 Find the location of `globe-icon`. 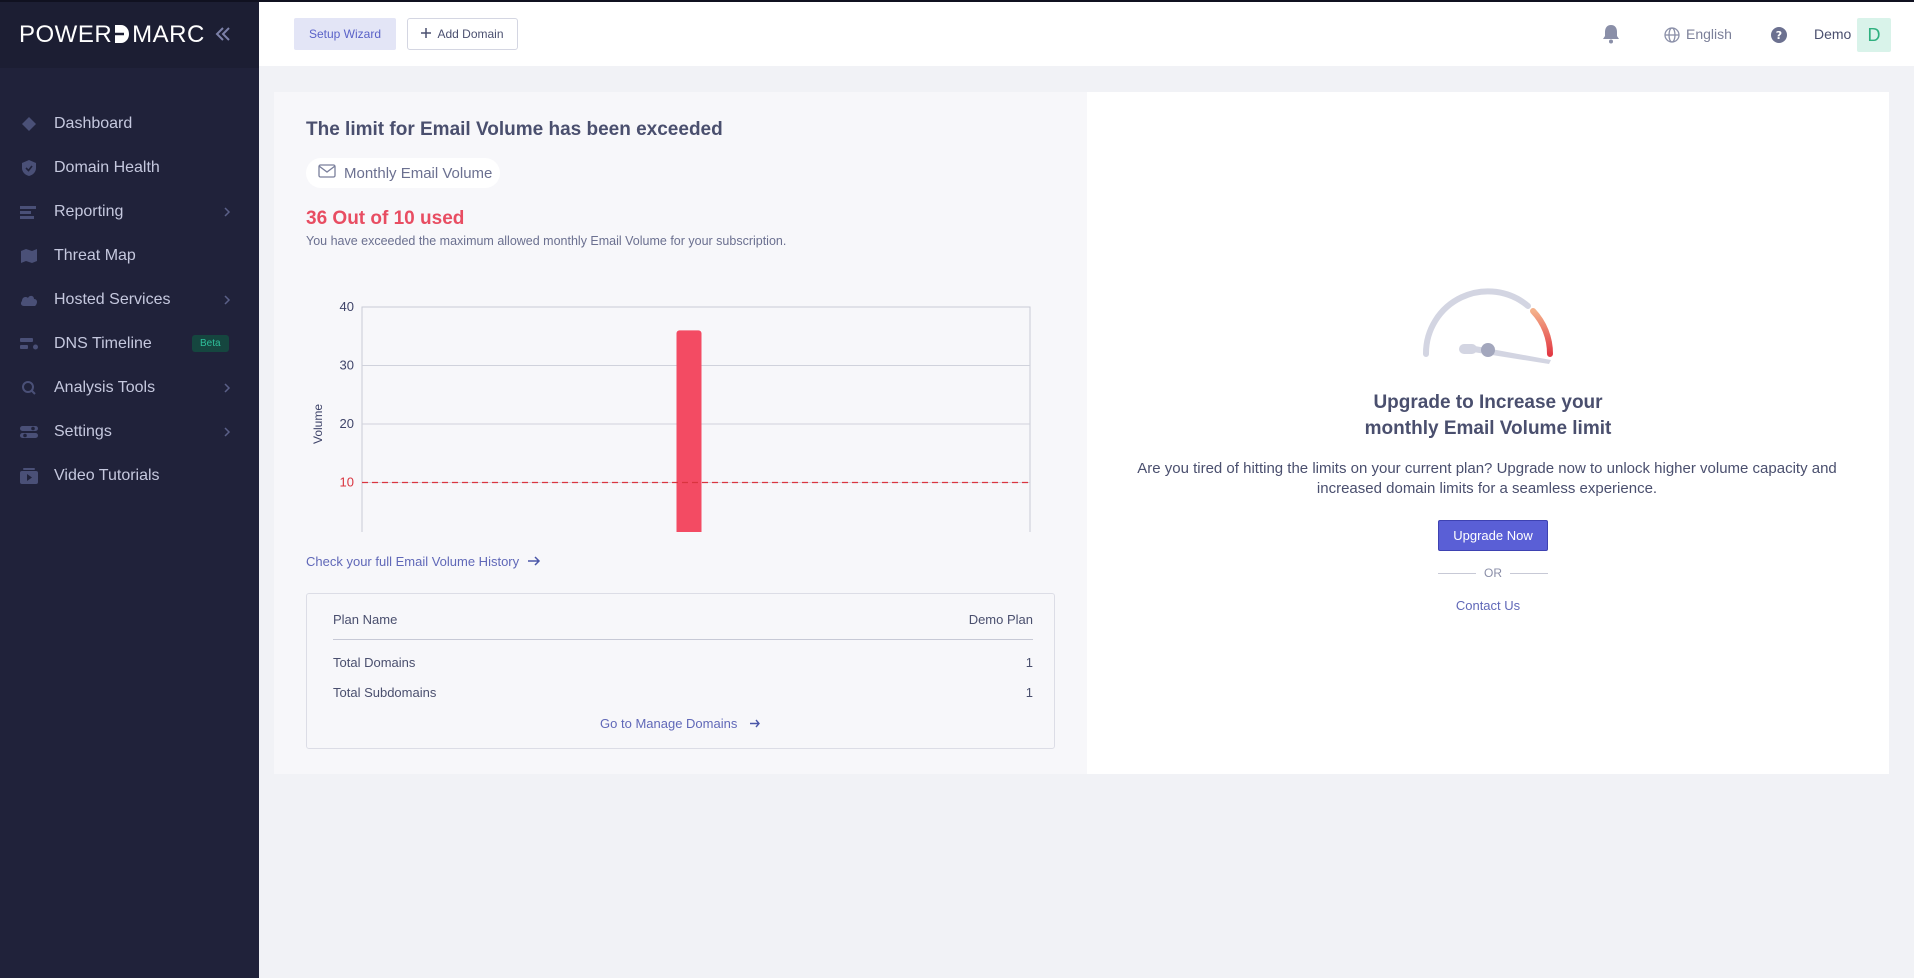

globe-icon is located at coordinates (1672, 35).